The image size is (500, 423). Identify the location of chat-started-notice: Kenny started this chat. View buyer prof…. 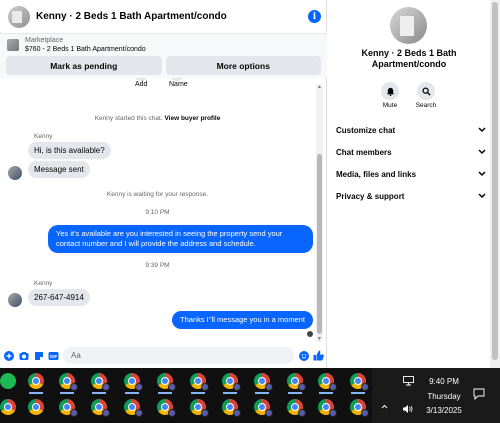
(157, 118).